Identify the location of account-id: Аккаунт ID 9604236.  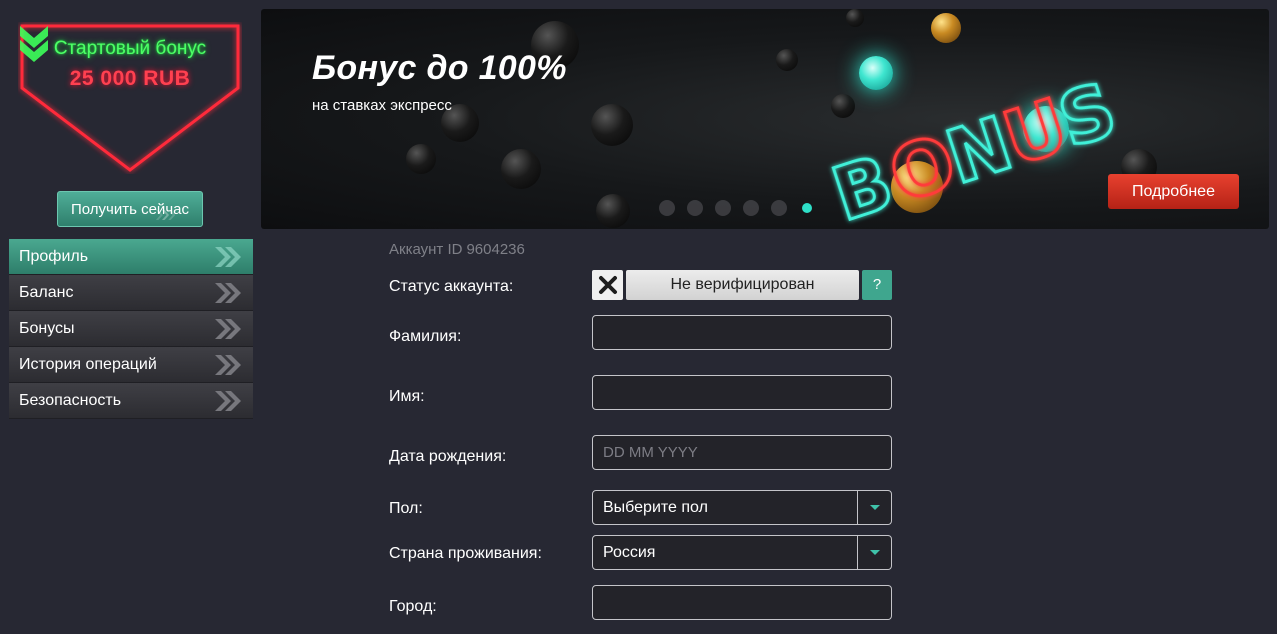
(457, 249).